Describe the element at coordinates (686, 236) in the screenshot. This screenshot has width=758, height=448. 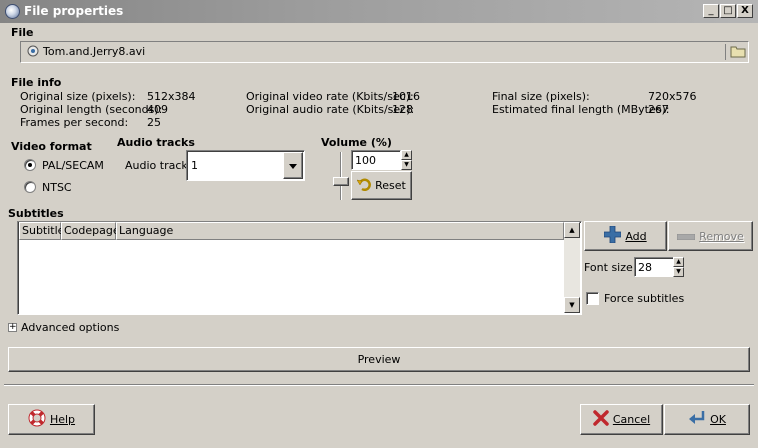
I see `minus-icon` at that location.